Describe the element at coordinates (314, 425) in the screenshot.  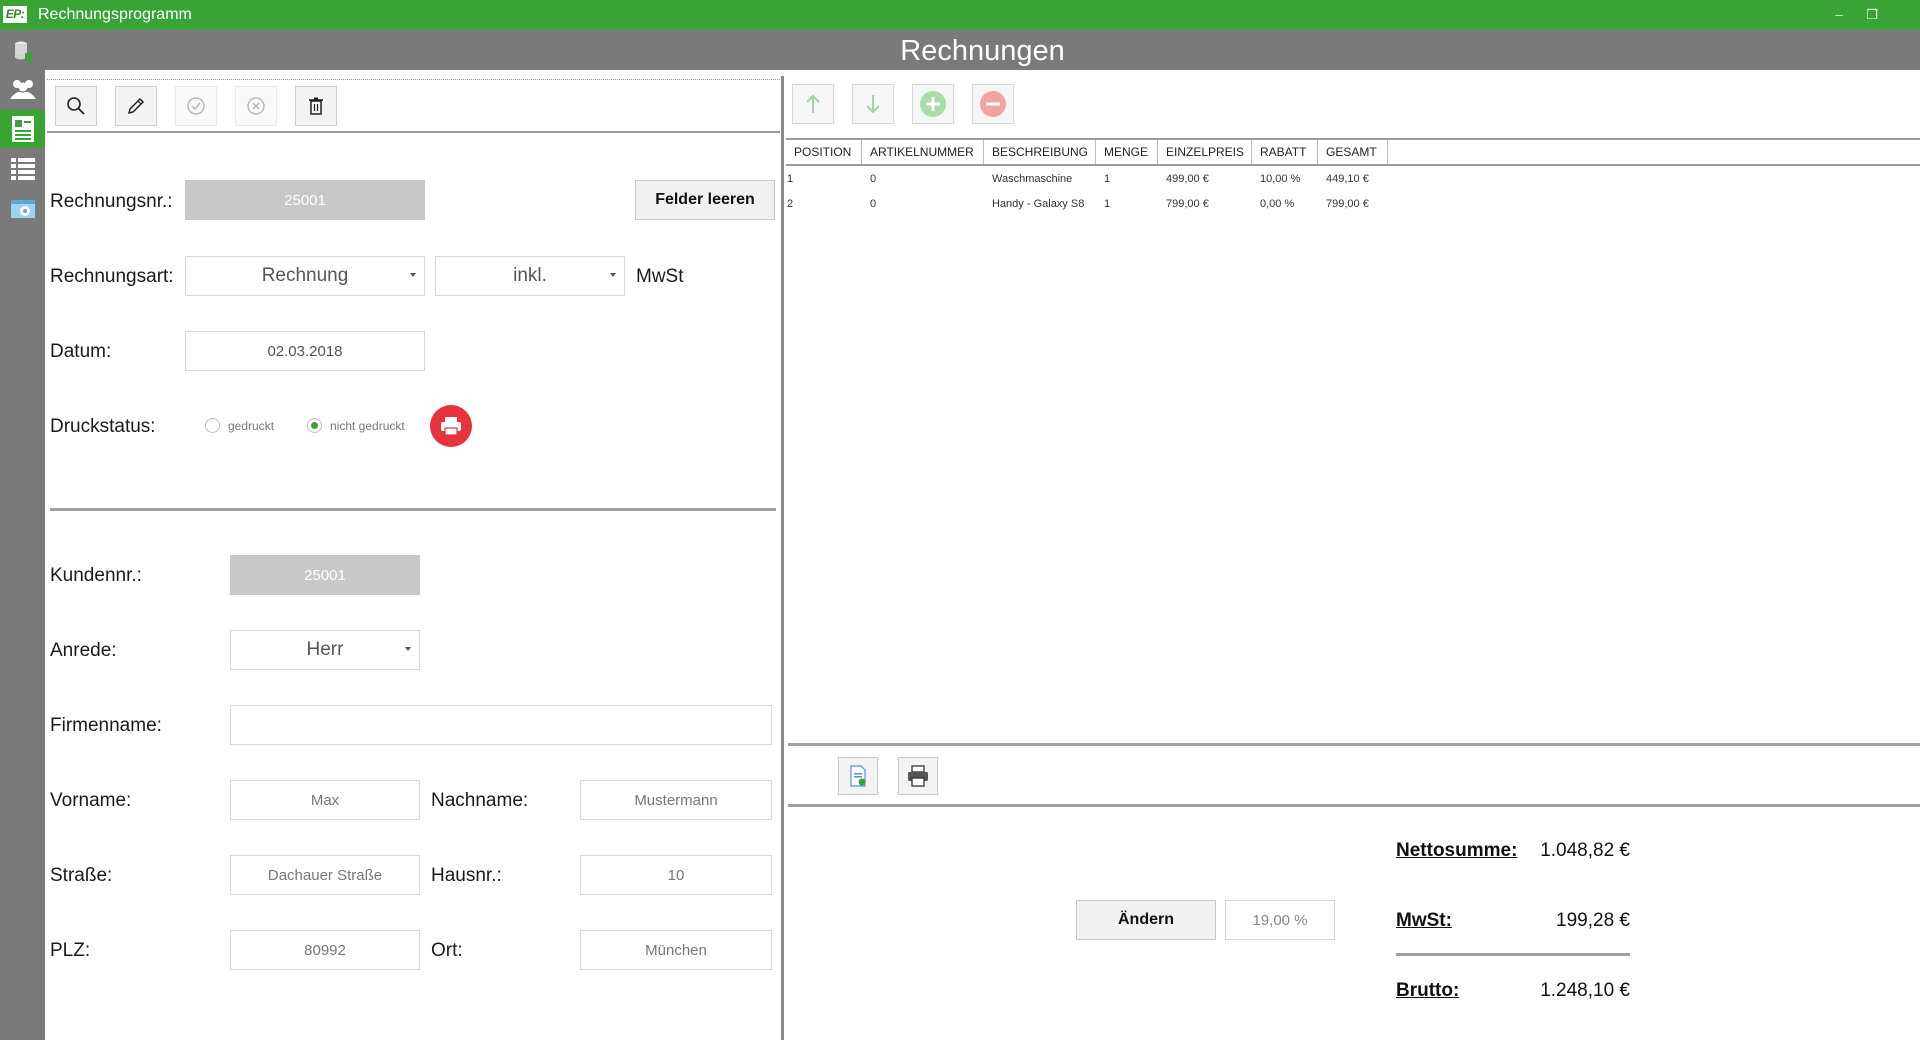
I see `radio-dot` at that location.